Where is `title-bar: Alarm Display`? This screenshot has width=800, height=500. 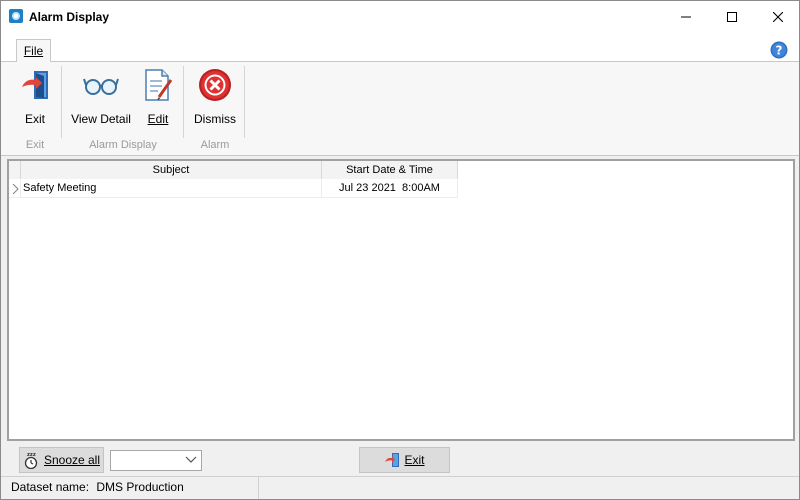 title-bar: Alarm Display is located at coordinates (400, 17).